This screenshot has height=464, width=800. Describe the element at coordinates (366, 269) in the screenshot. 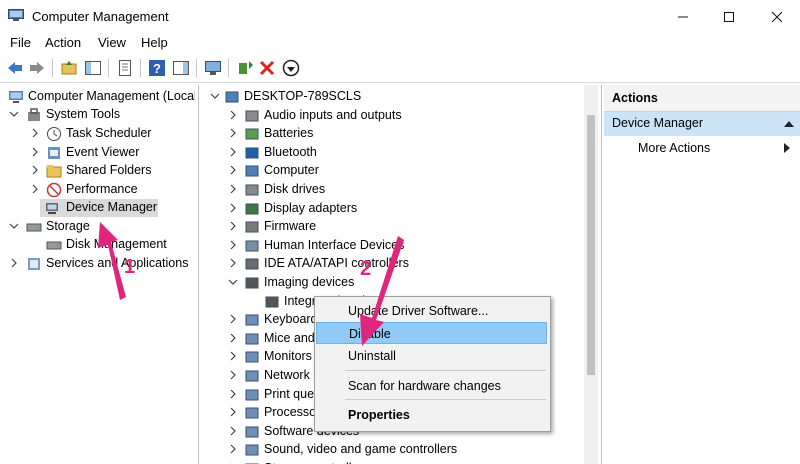

I see `annotation-number-2: 2` at that location.